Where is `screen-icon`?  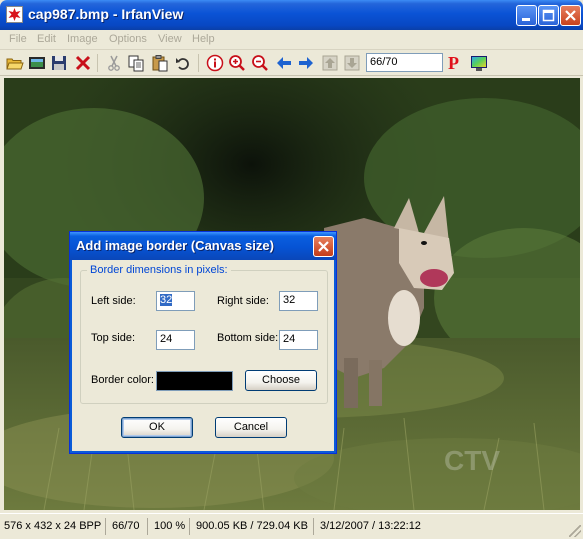
screen-icon is located at coordinates (479, 63).